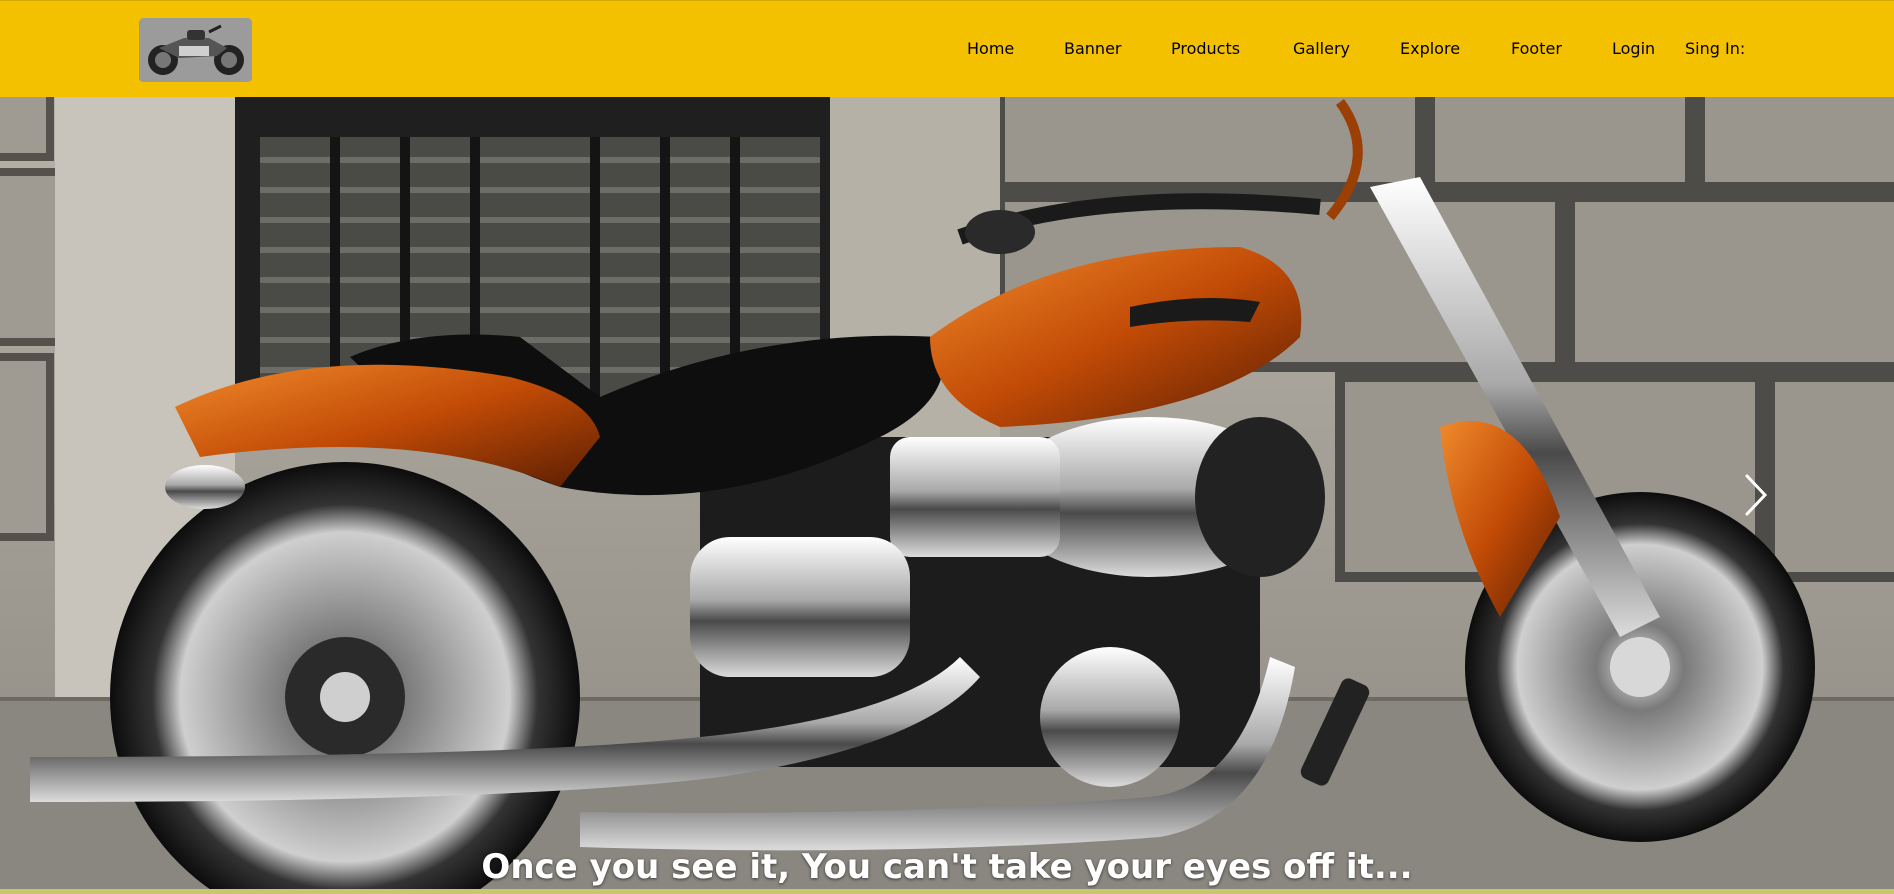  I want to click on chevron-right-icon, so click(1756, 495).